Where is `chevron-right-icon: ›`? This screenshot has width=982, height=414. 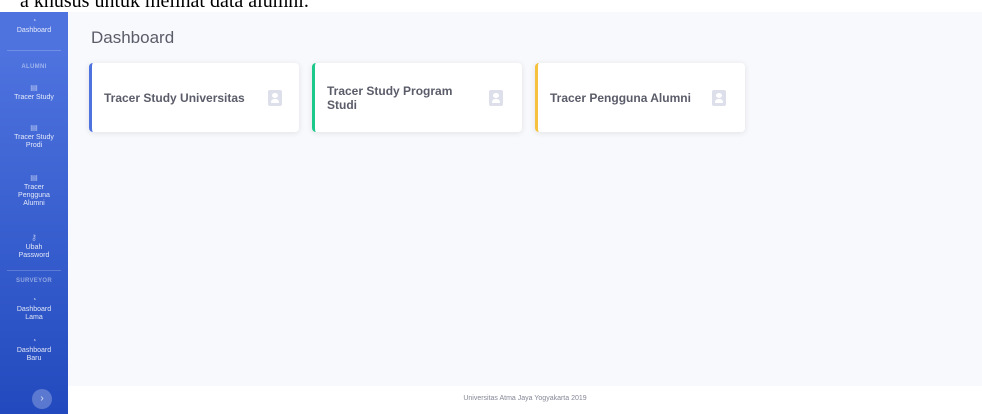 chevron-right-icon: › is located at coordinates (42, 398).